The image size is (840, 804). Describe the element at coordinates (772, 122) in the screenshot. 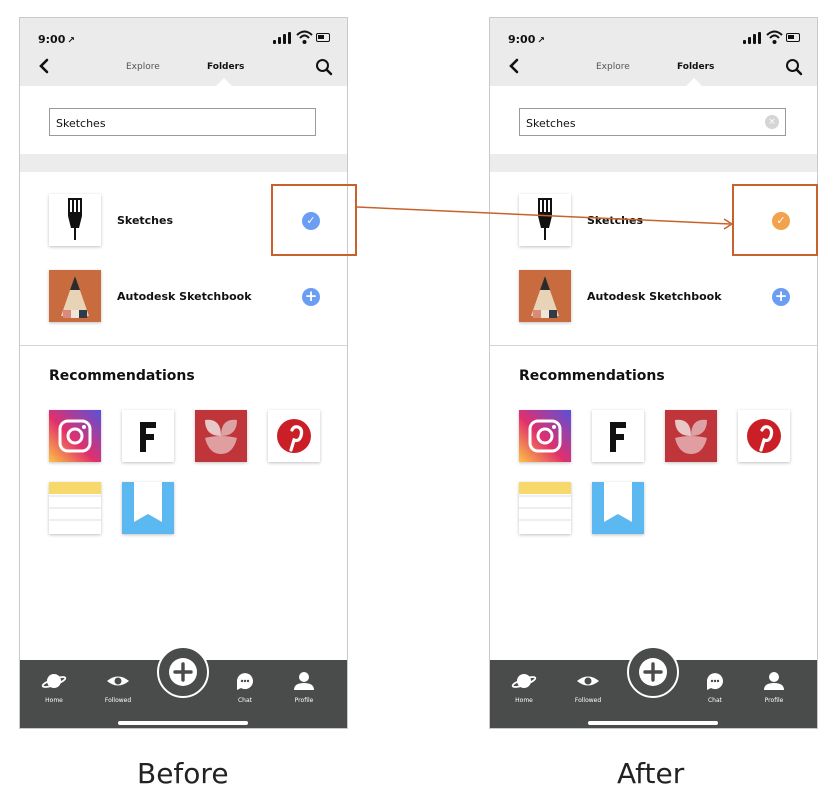

I see `clear-search-icon: ×` at that location.